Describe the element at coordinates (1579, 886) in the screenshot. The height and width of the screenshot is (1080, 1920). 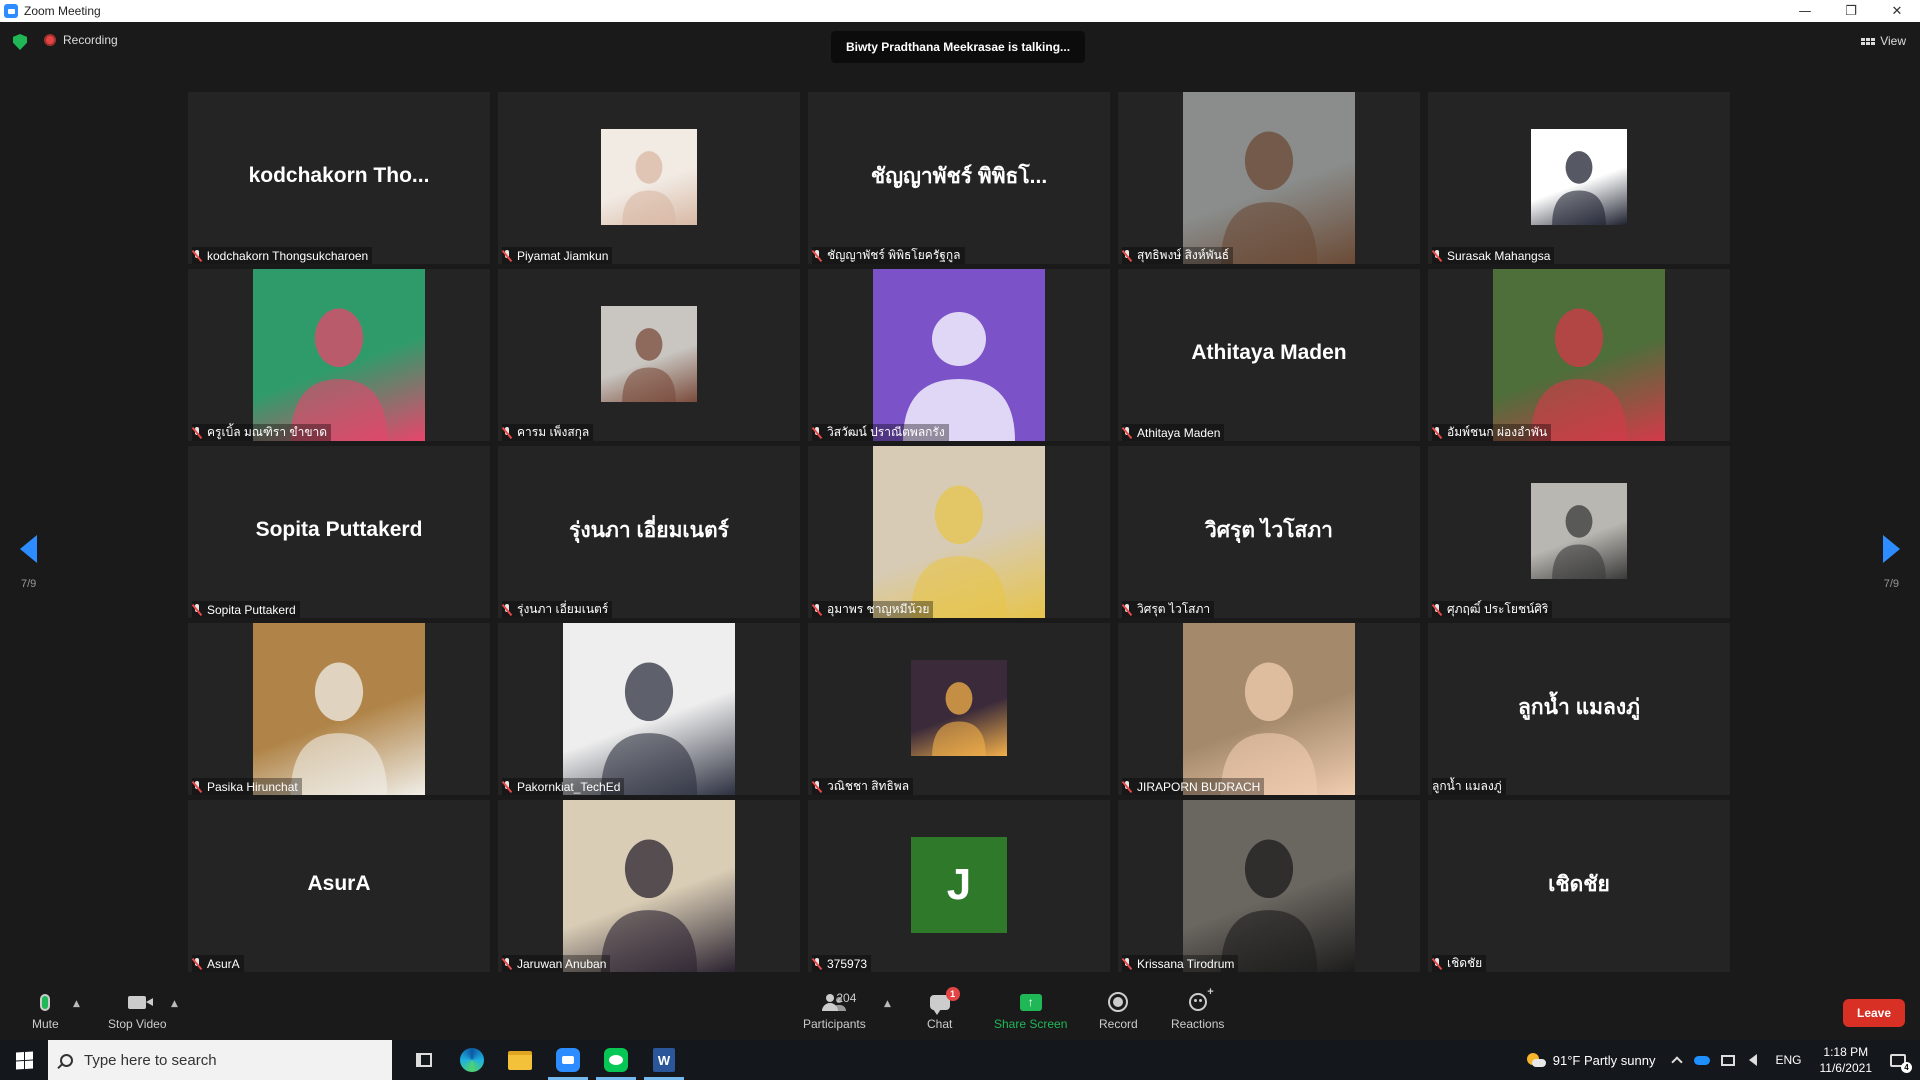
I see `participant-tile: เชิดชัย เชิดชัย` at that location.